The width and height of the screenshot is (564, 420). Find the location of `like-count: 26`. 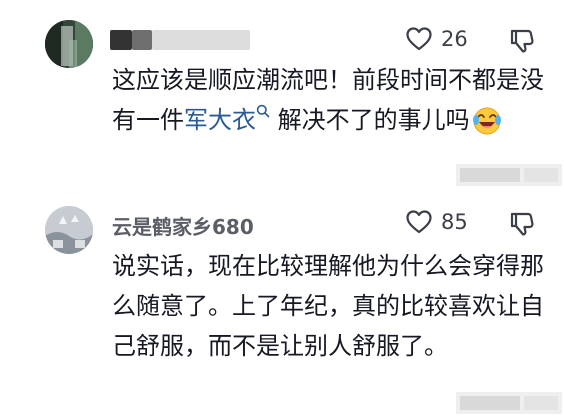

like-count: 26 is located at coordinates (454, 39).